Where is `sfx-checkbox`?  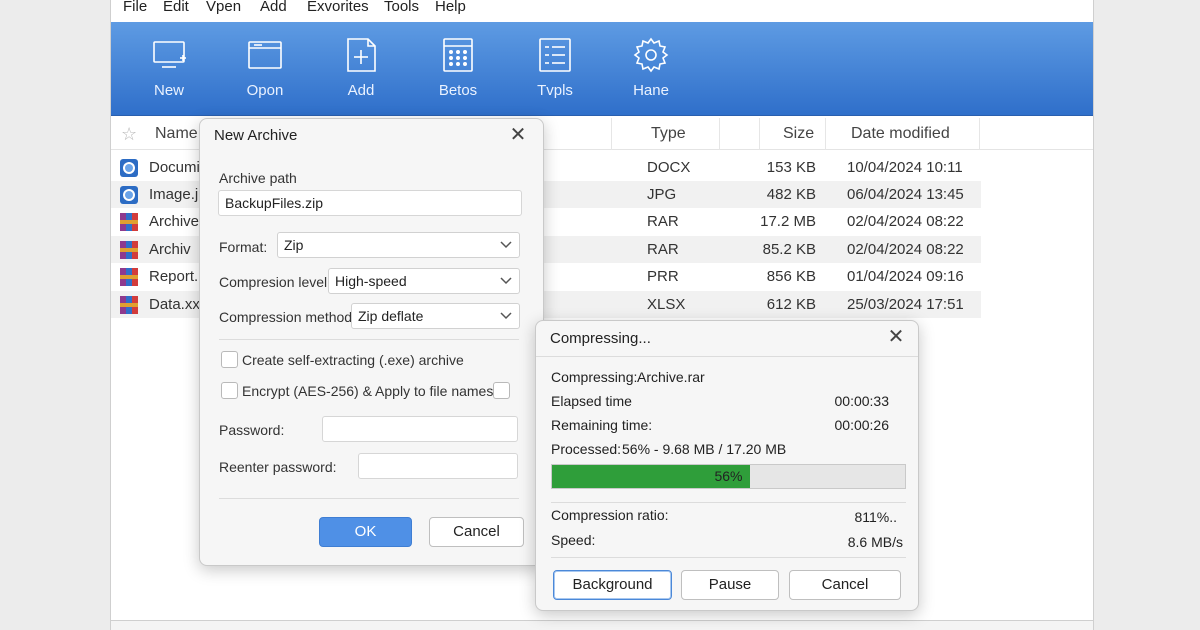 sfx-checkbox is located at coordinates (229, 359).